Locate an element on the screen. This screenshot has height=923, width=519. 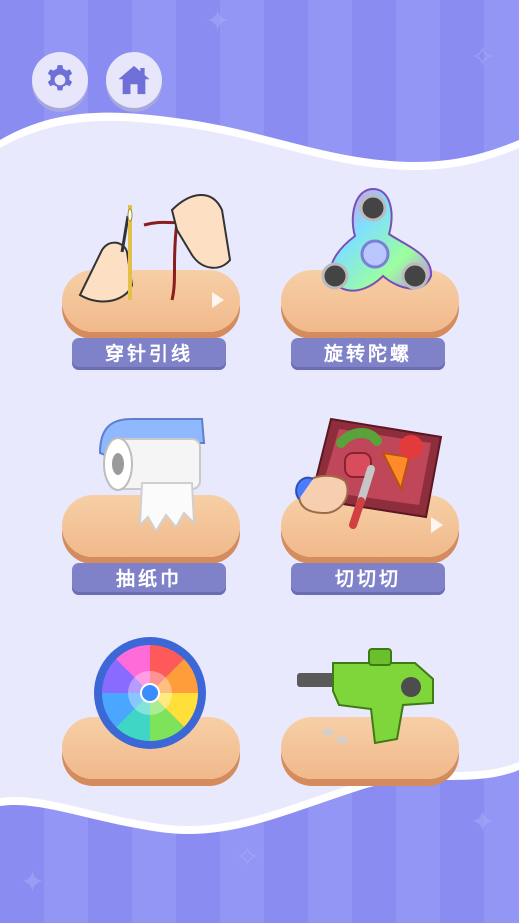
gear-icon is located at coordinates (60, 78).